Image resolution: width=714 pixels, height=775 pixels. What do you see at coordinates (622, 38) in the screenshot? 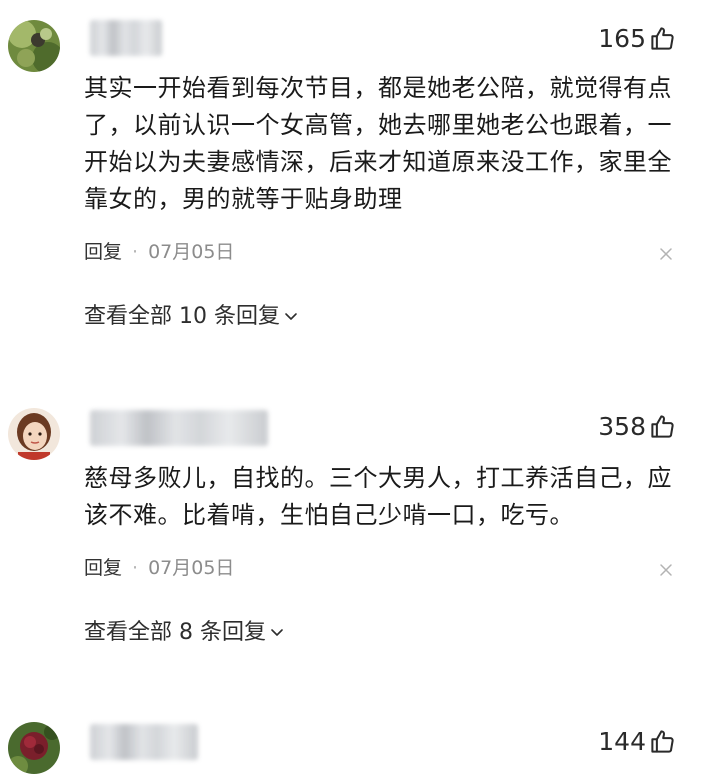
I see `like-count: 165` at bounding box center [622, 38].